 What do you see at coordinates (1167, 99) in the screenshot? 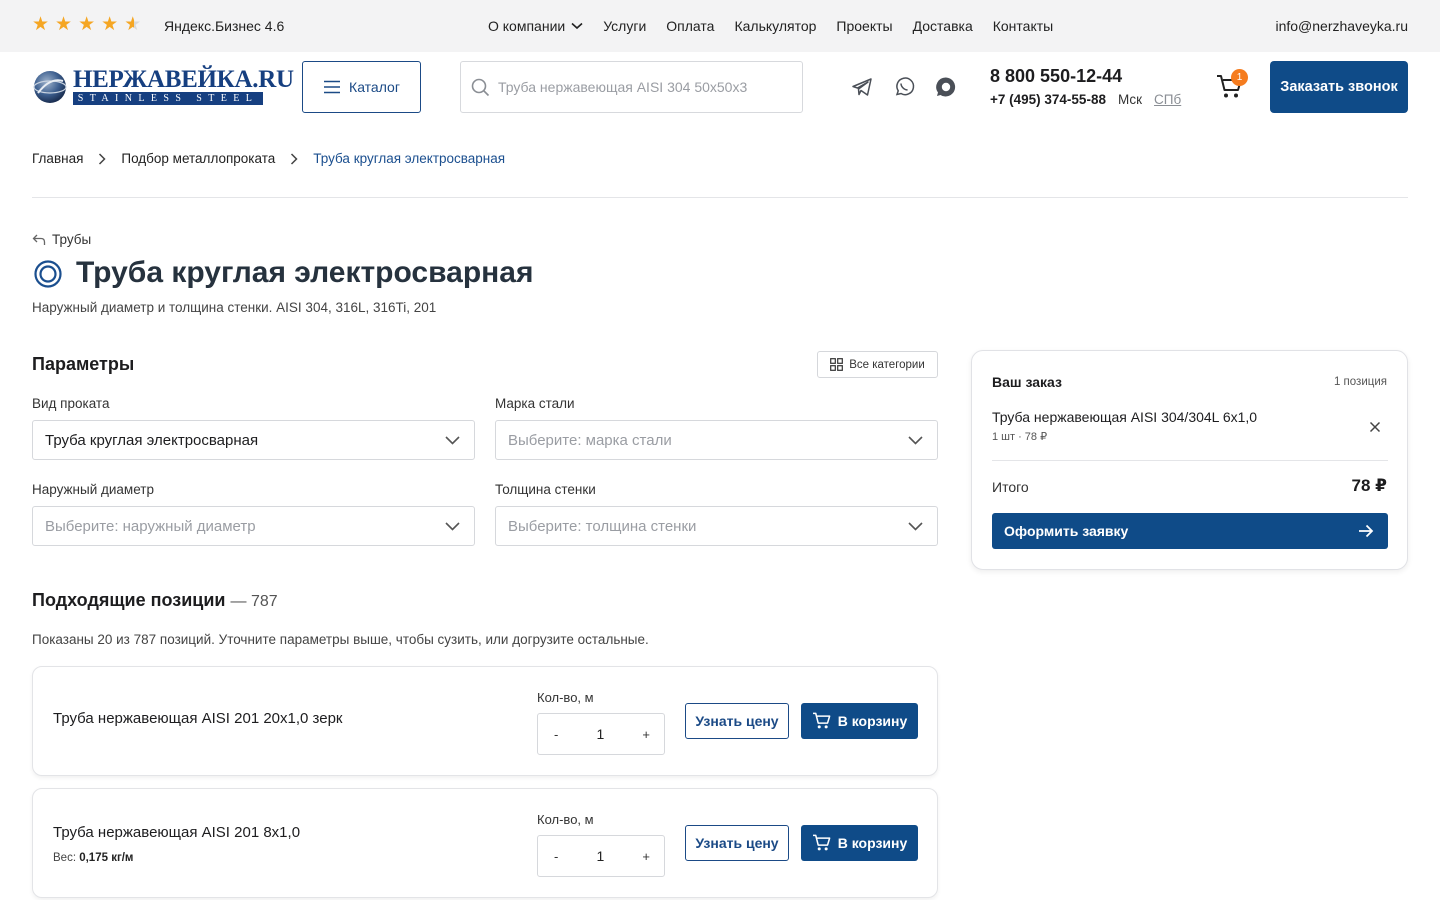
I see `city-spb: СПб` at bounding box center [1167, 99].